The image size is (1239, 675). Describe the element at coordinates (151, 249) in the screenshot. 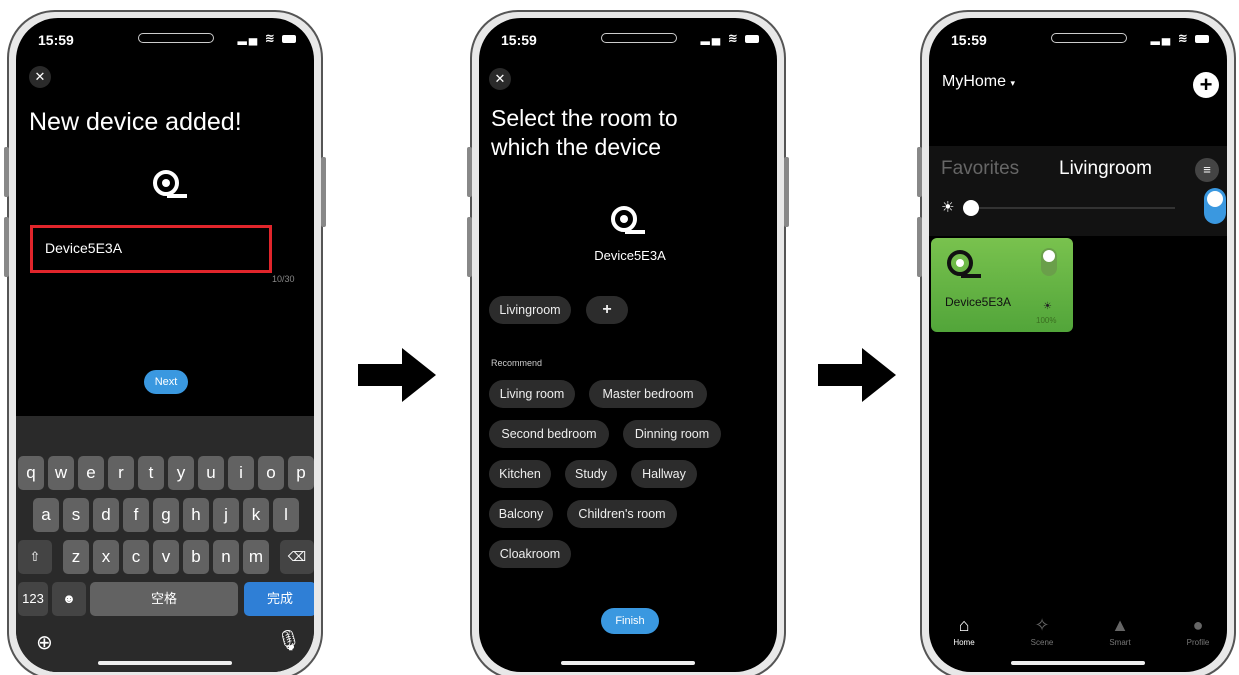

I see `device-name-field: Device5E3A` at that location.